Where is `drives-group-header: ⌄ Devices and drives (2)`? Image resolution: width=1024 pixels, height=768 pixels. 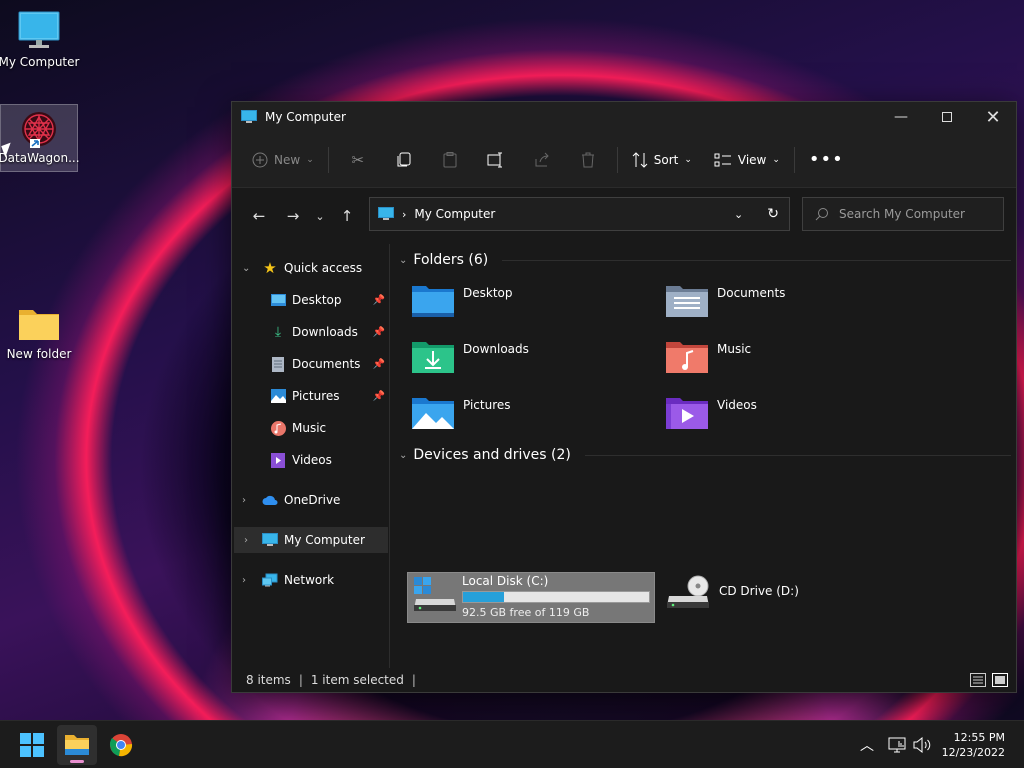
drives-group-header: ⌄ Devices and drives (2) is located at coordinates (705, 455).